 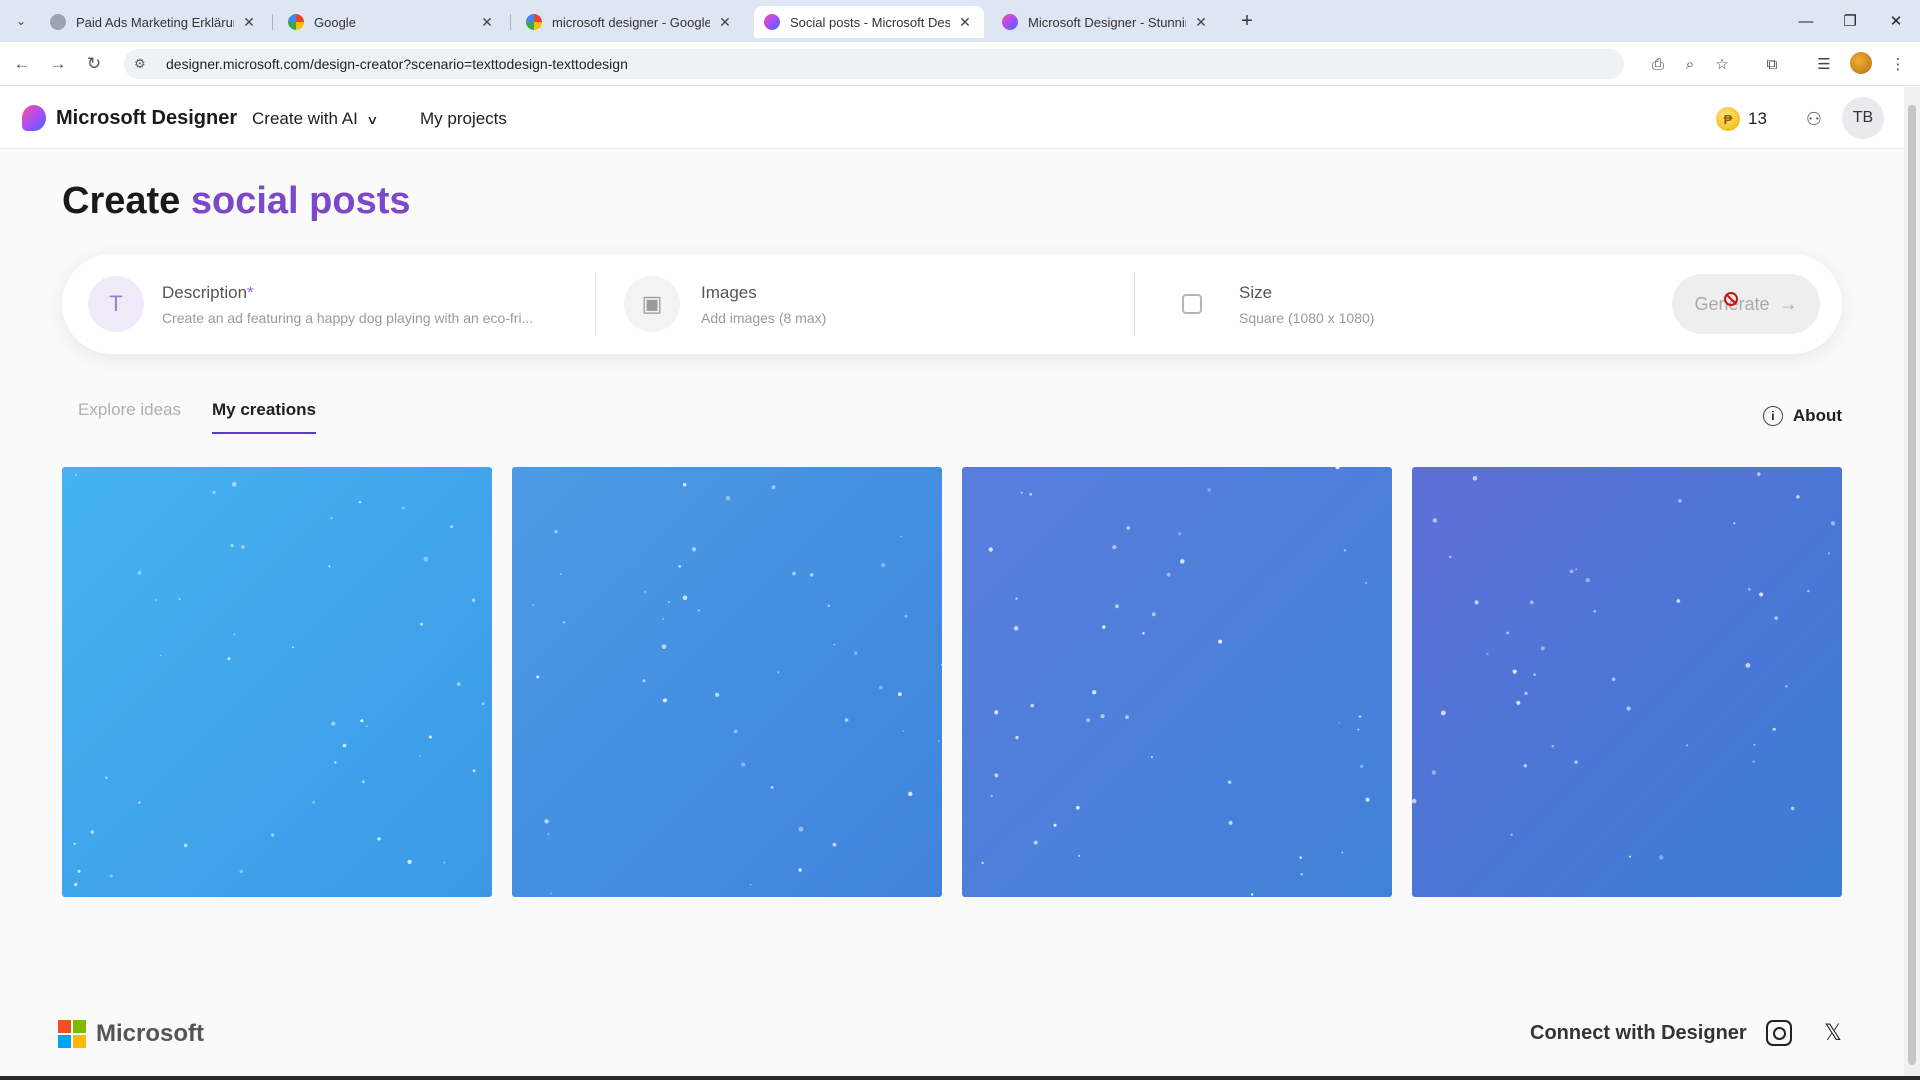 I want to click on create-with-ai-menu: Create with AI ∨, so click(x=315, y=119).